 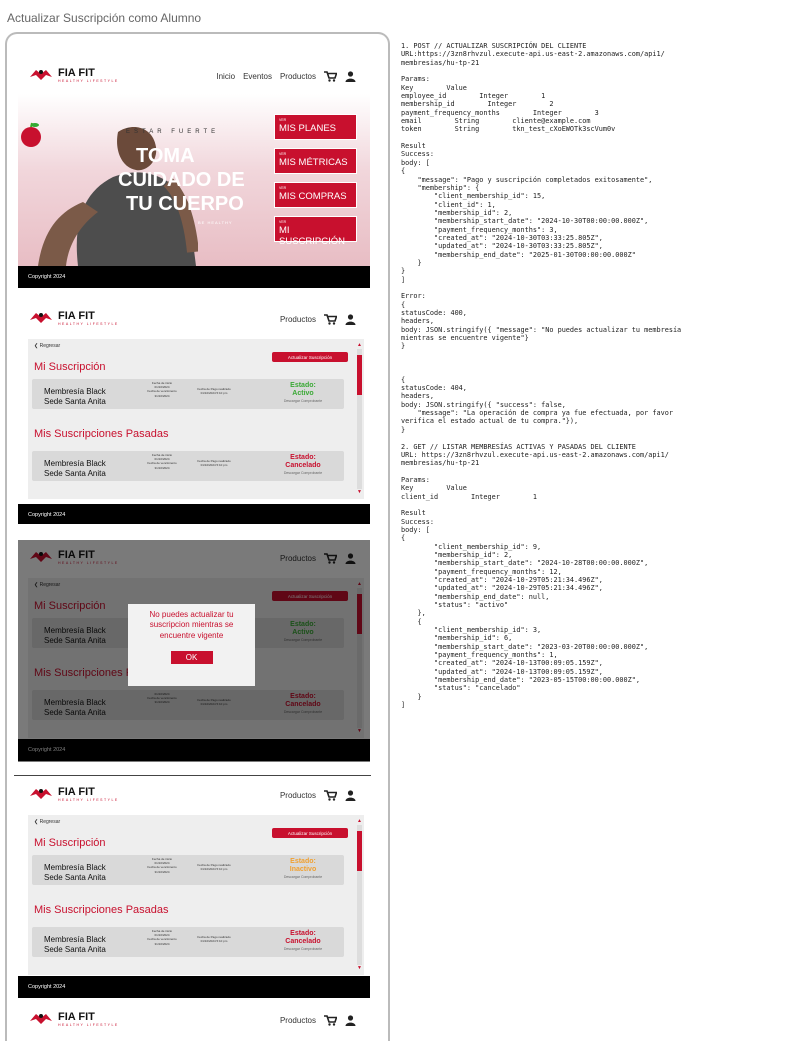 I want to click on menu-label: MIS MÉTRICAS, so click(x=313, y=162).